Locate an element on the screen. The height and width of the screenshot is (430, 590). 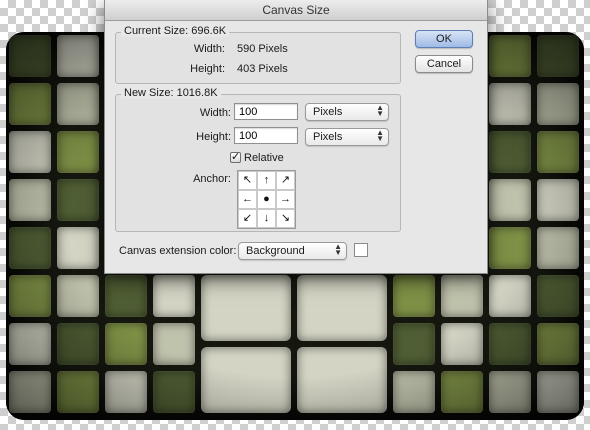
height-unit-select: Pixels ▲ ▼ is located at coordinates (347, 137).